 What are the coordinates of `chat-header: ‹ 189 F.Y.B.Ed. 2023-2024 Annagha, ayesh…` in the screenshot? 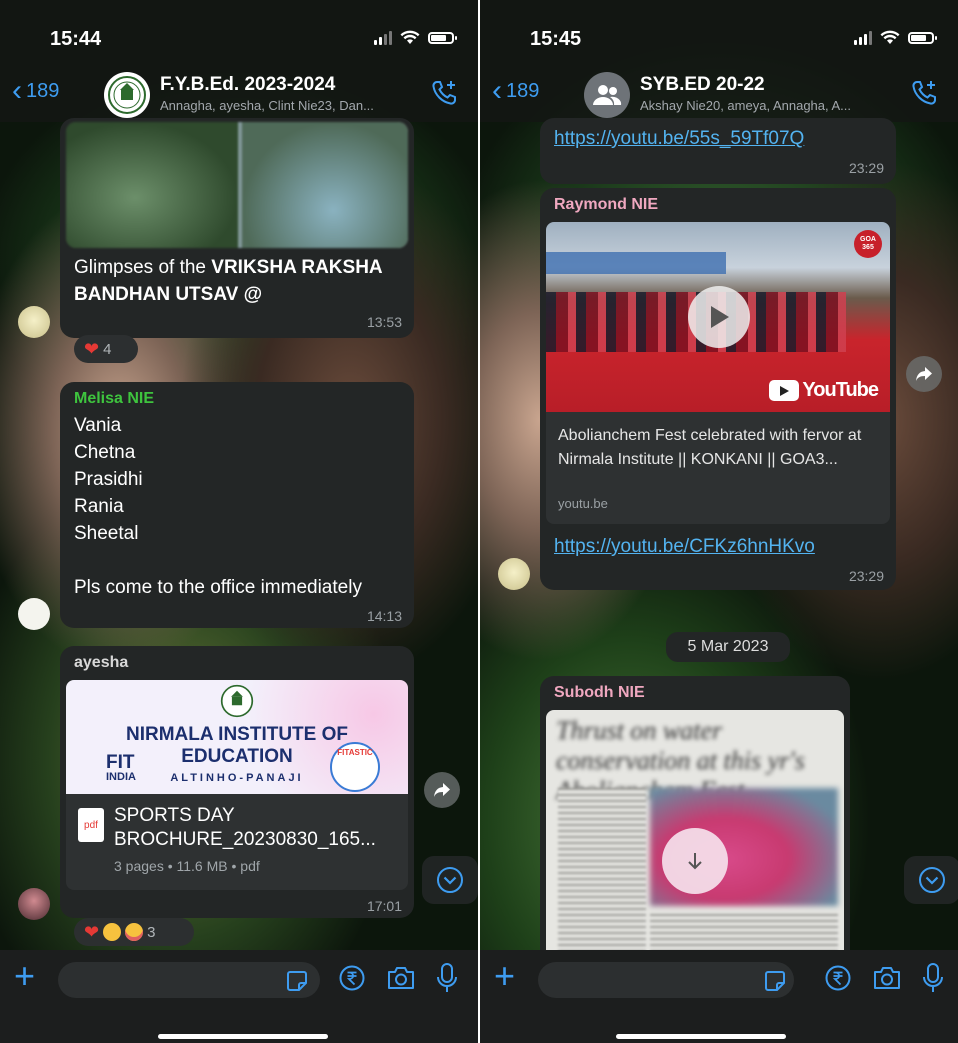 It's located at (239, 97).